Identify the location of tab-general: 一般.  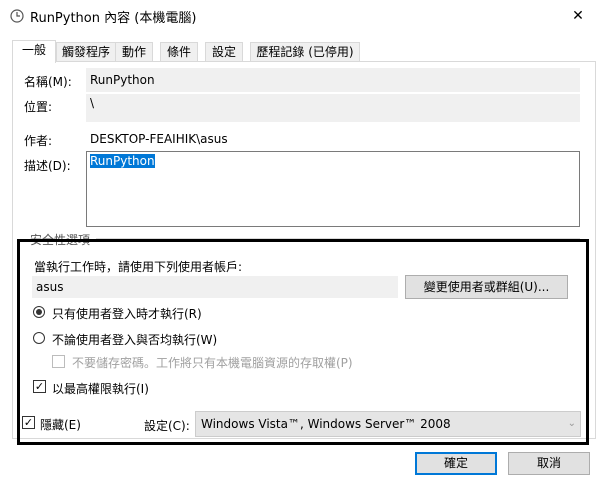
(34, 51).